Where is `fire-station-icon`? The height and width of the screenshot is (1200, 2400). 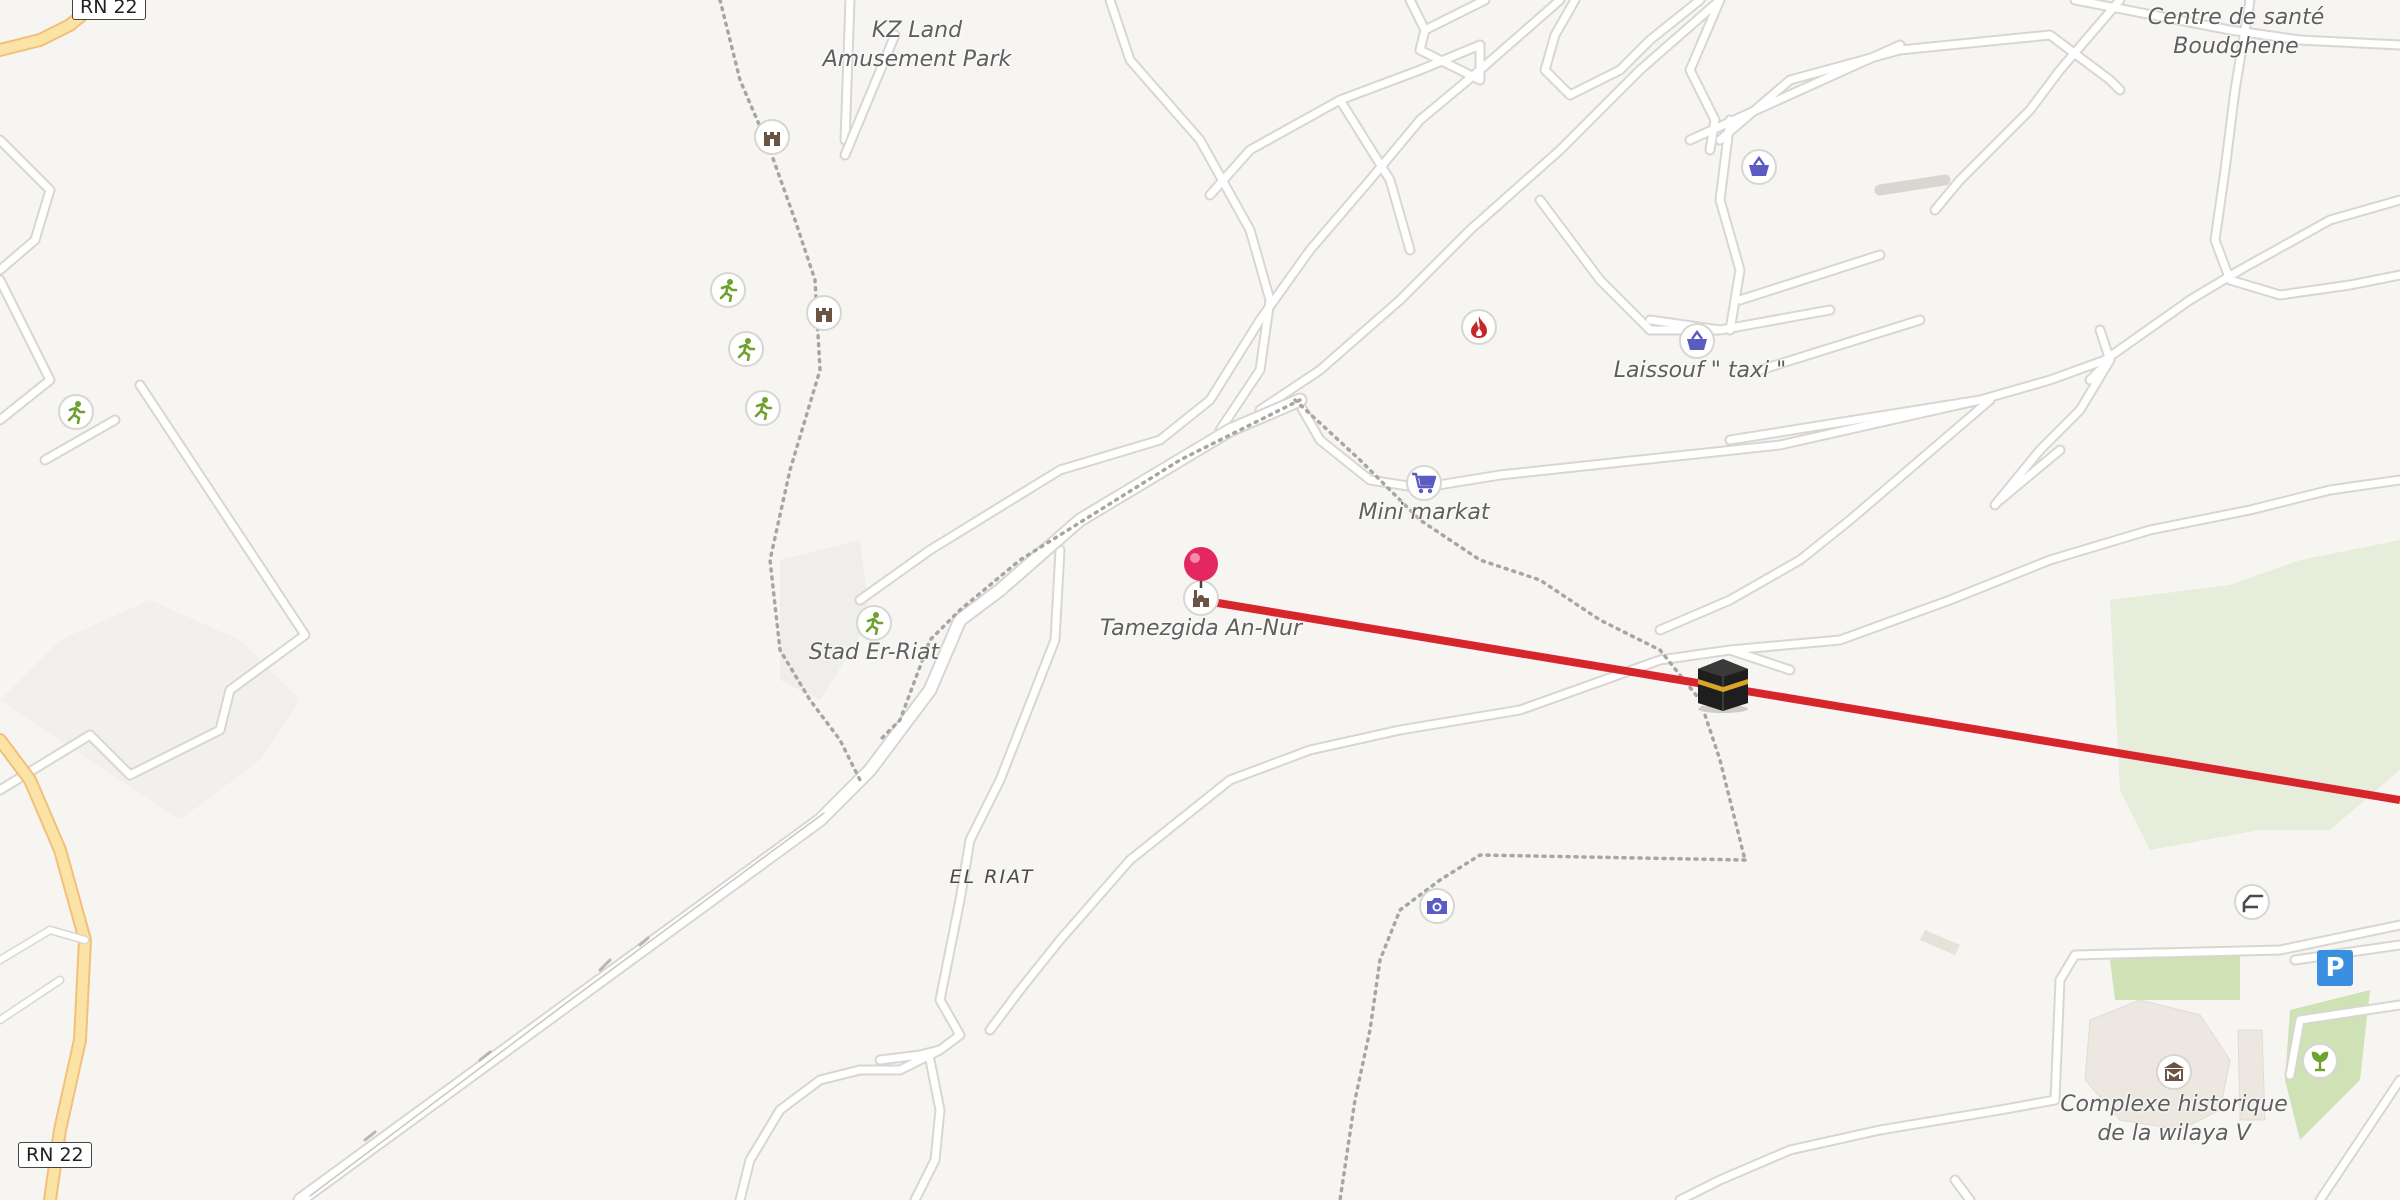
fire-station-icon is located at coordinates (1479, 327).